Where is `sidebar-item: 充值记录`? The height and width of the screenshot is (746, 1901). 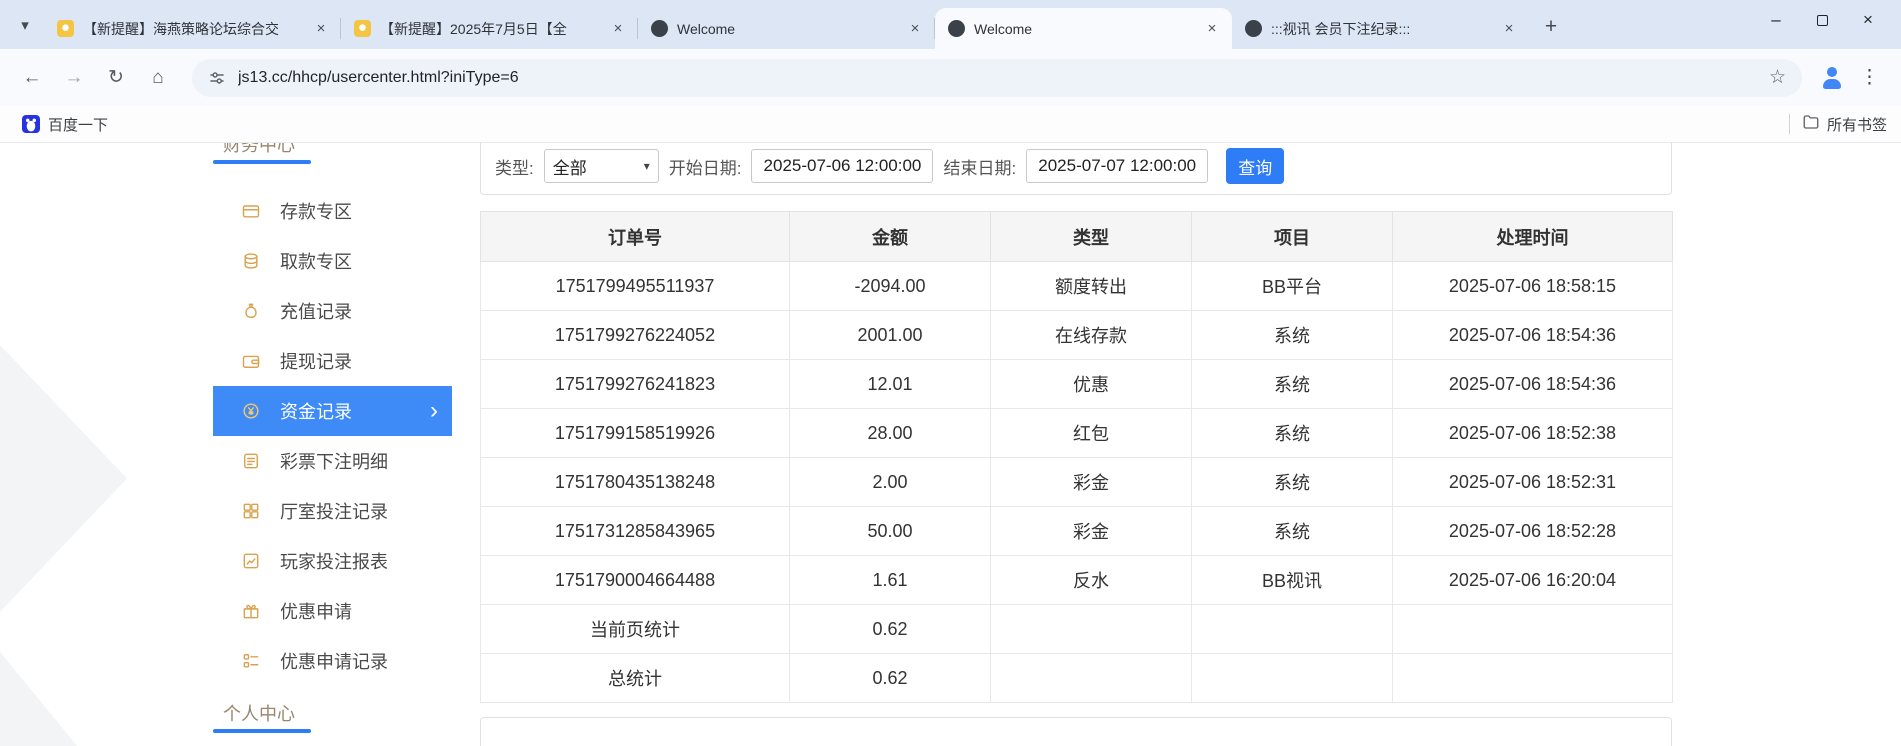 sidebar-item: 充值记录 is located at coordinates (332, 311).